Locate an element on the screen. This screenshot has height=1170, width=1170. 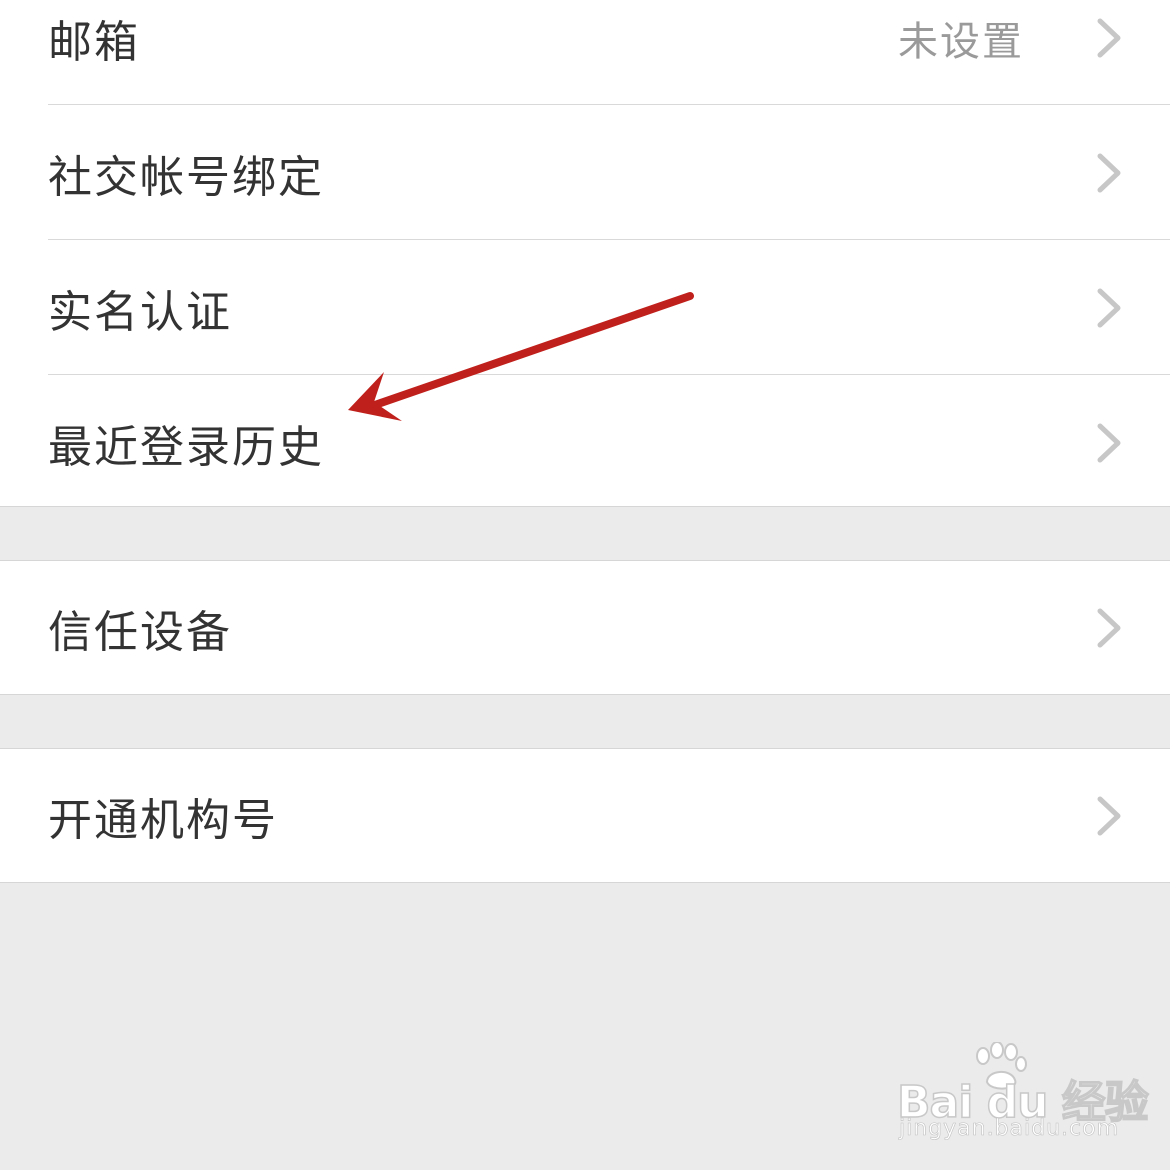
email-value: 未设置 is located at coordinates (961, 41).